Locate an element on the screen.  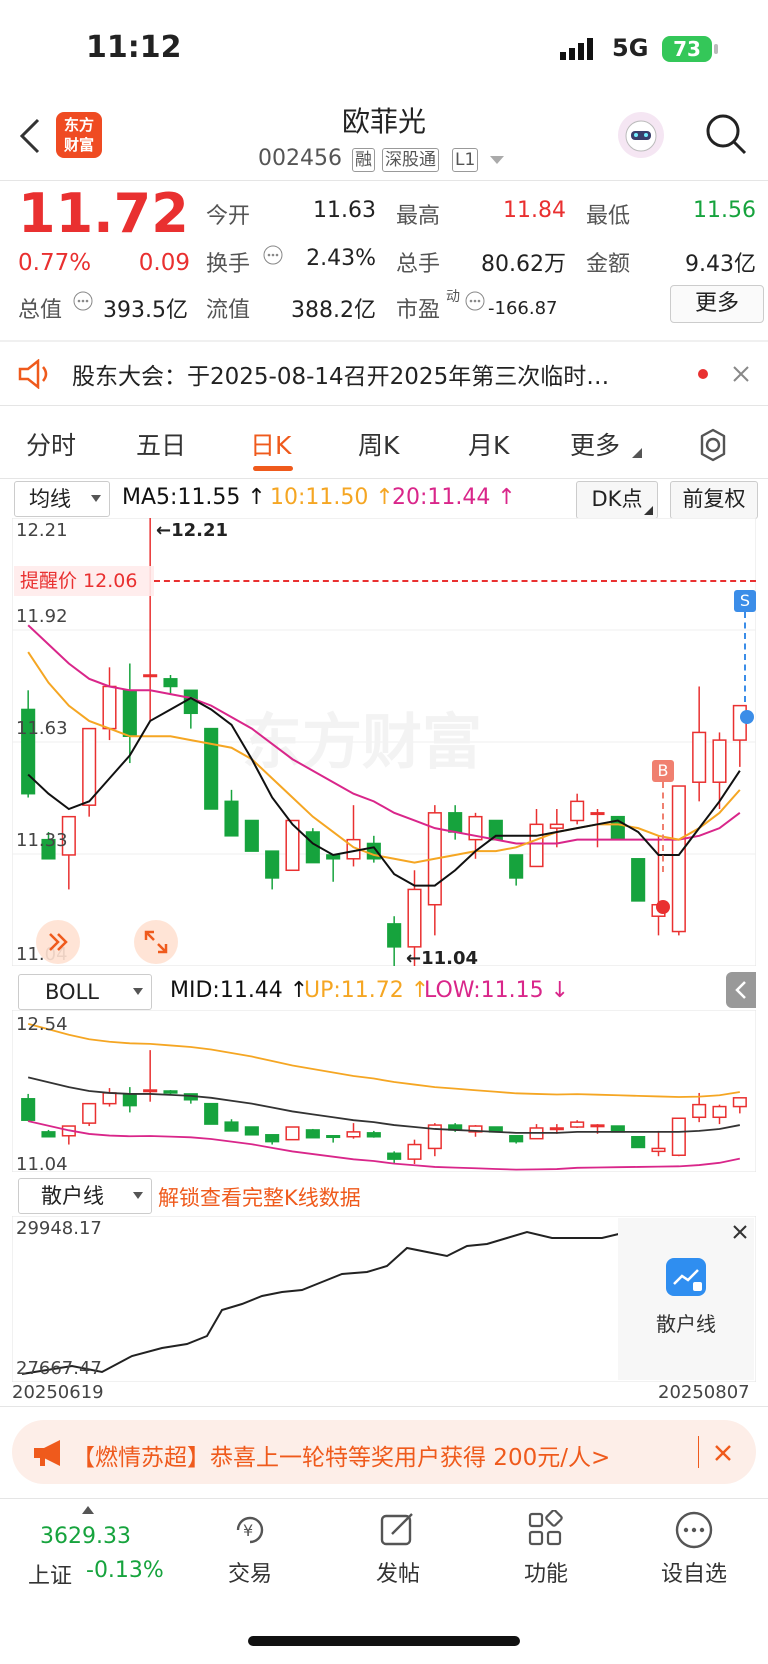
assistant-avatar-icon is located at coordinates (641, 135).